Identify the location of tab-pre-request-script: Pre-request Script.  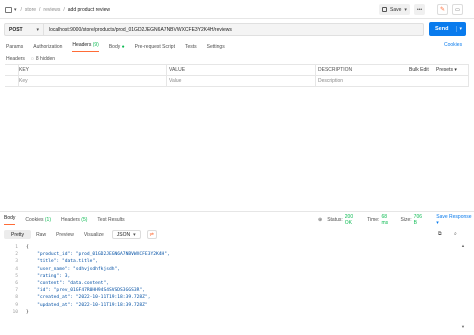
(155, 47).